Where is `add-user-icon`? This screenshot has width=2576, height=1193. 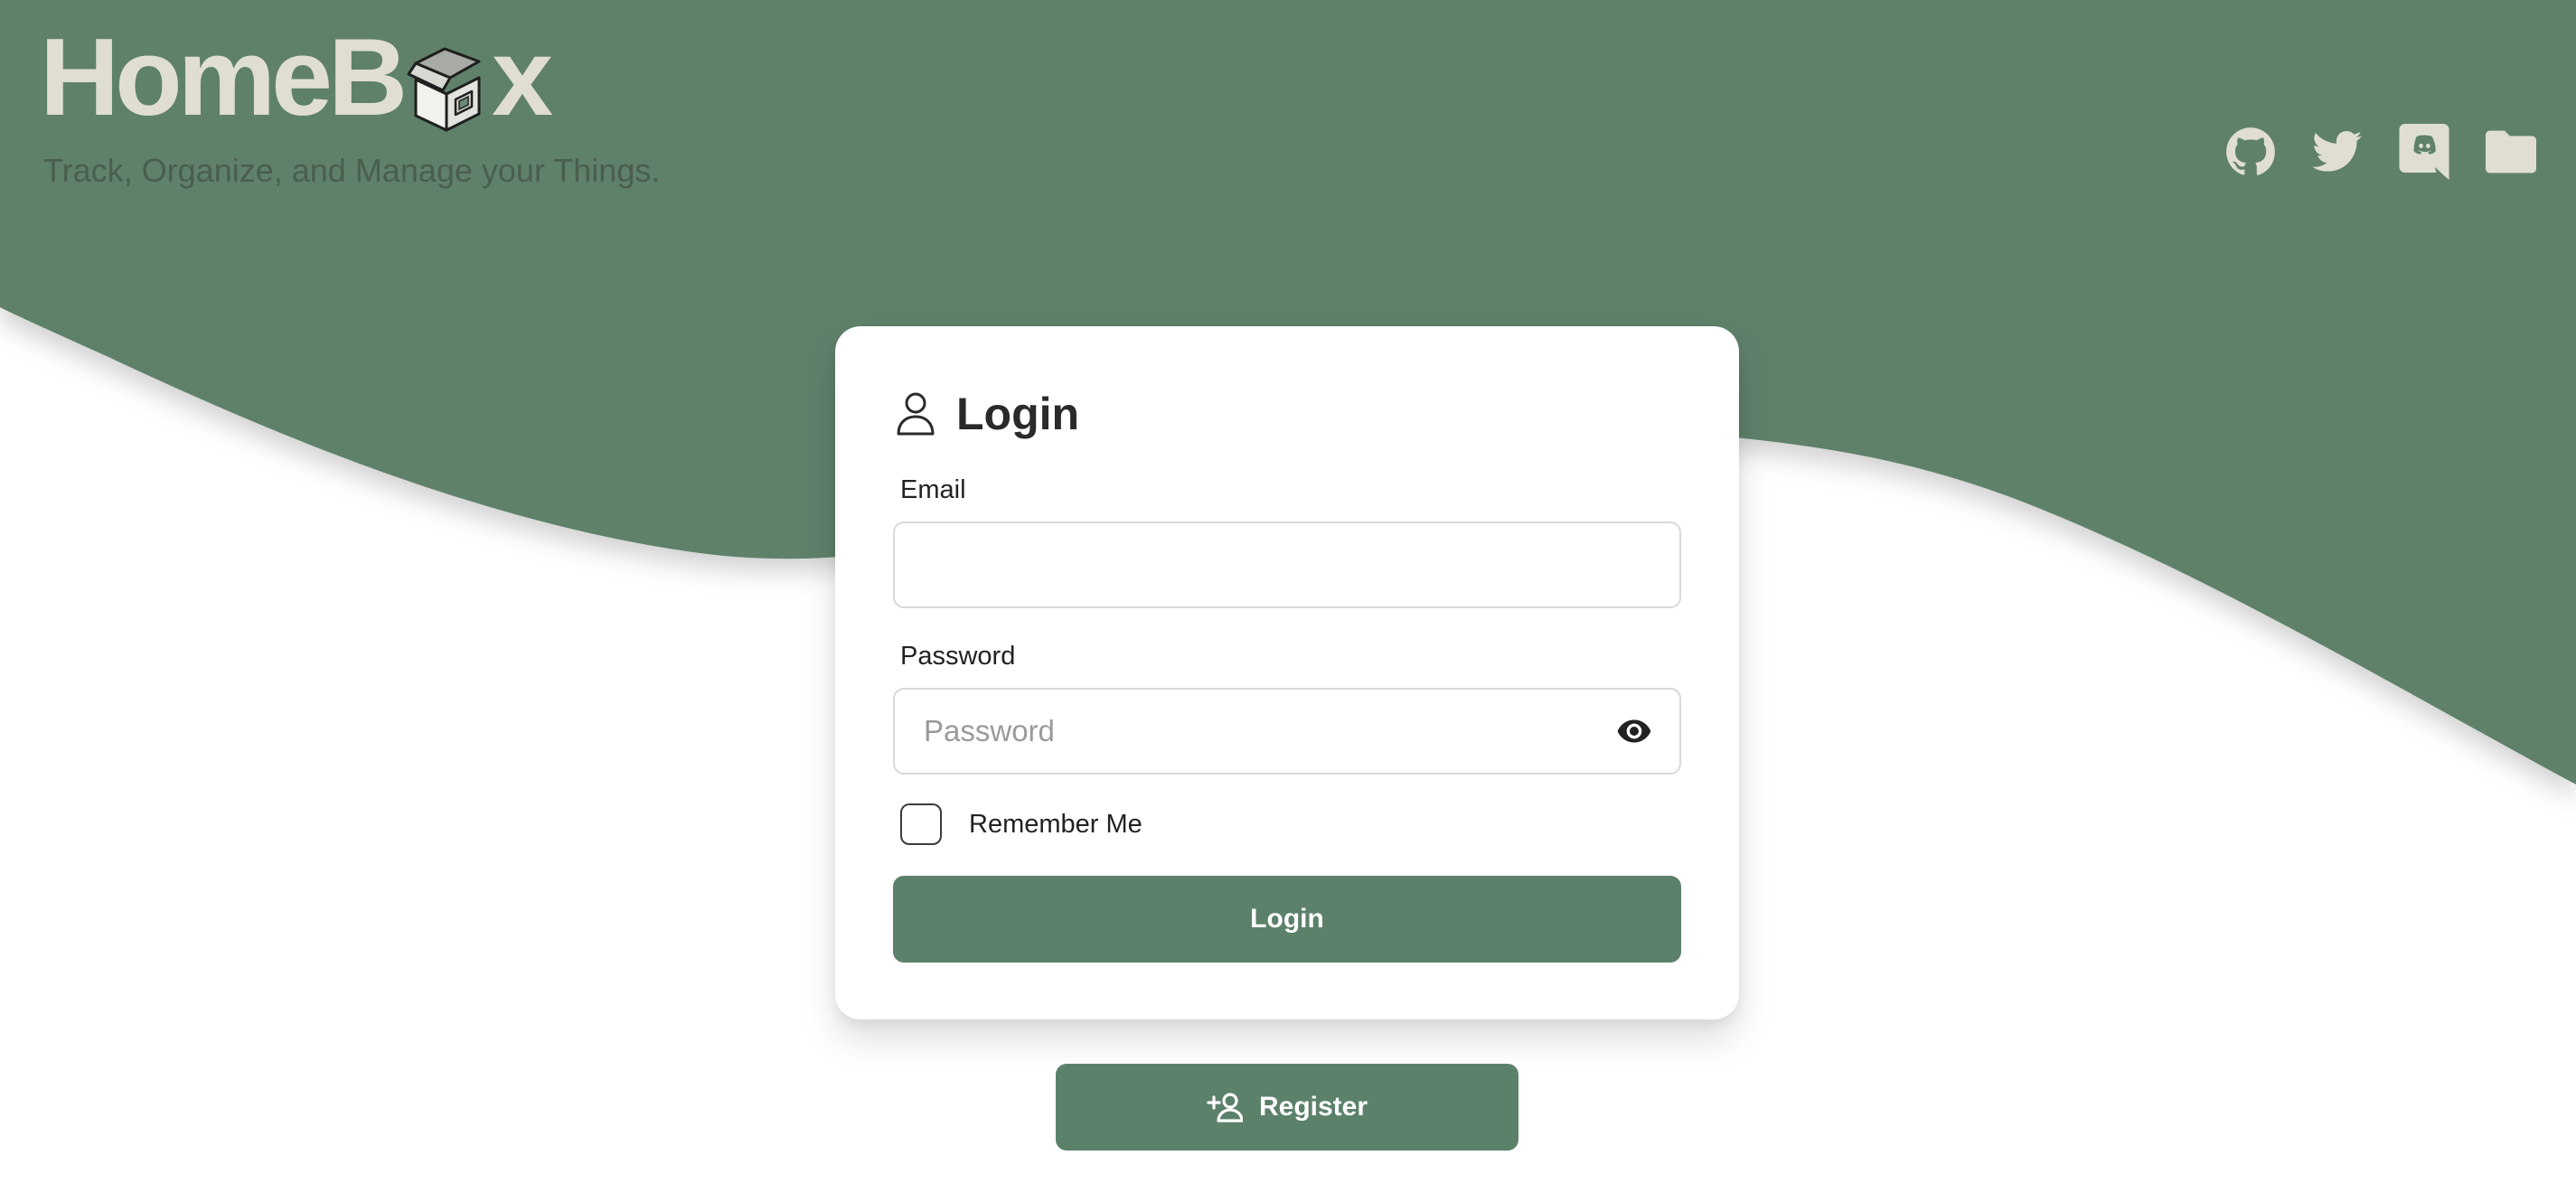 add-user-icon is located at coordinates (1225, 1108).